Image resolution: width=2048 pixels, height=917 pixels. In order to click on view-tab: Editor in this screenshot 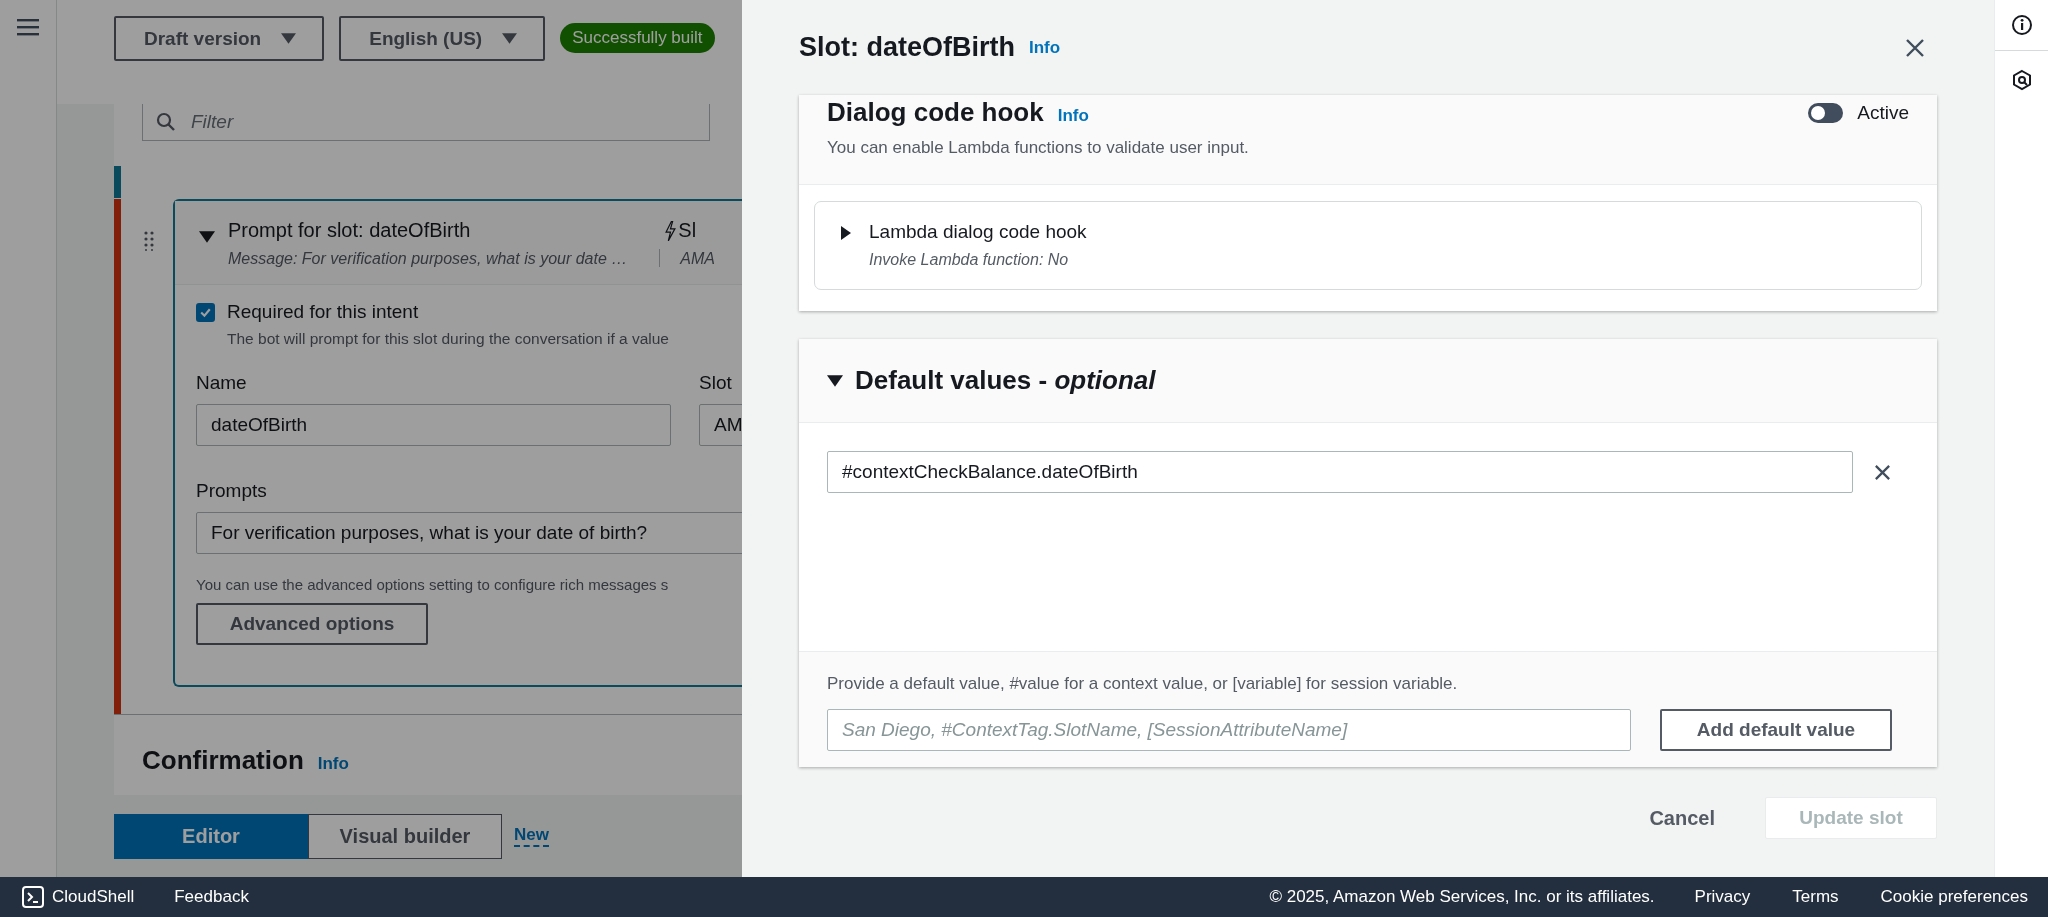, I will do `click(211, 836)`.